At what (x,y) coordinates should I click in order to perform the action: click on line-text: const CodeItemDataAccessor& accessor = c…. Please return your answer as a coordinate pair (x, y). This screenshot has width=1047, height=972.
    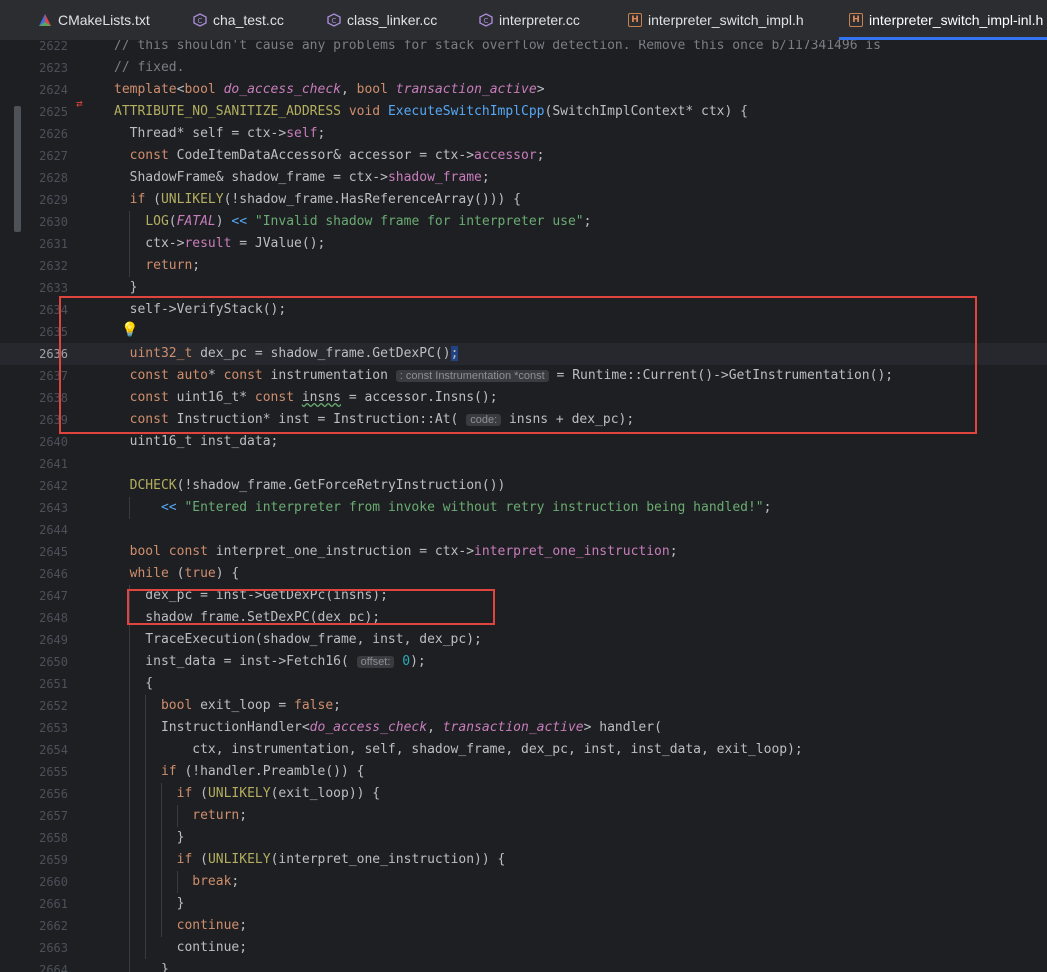
    Looking at the image, I should click on (337, 155).